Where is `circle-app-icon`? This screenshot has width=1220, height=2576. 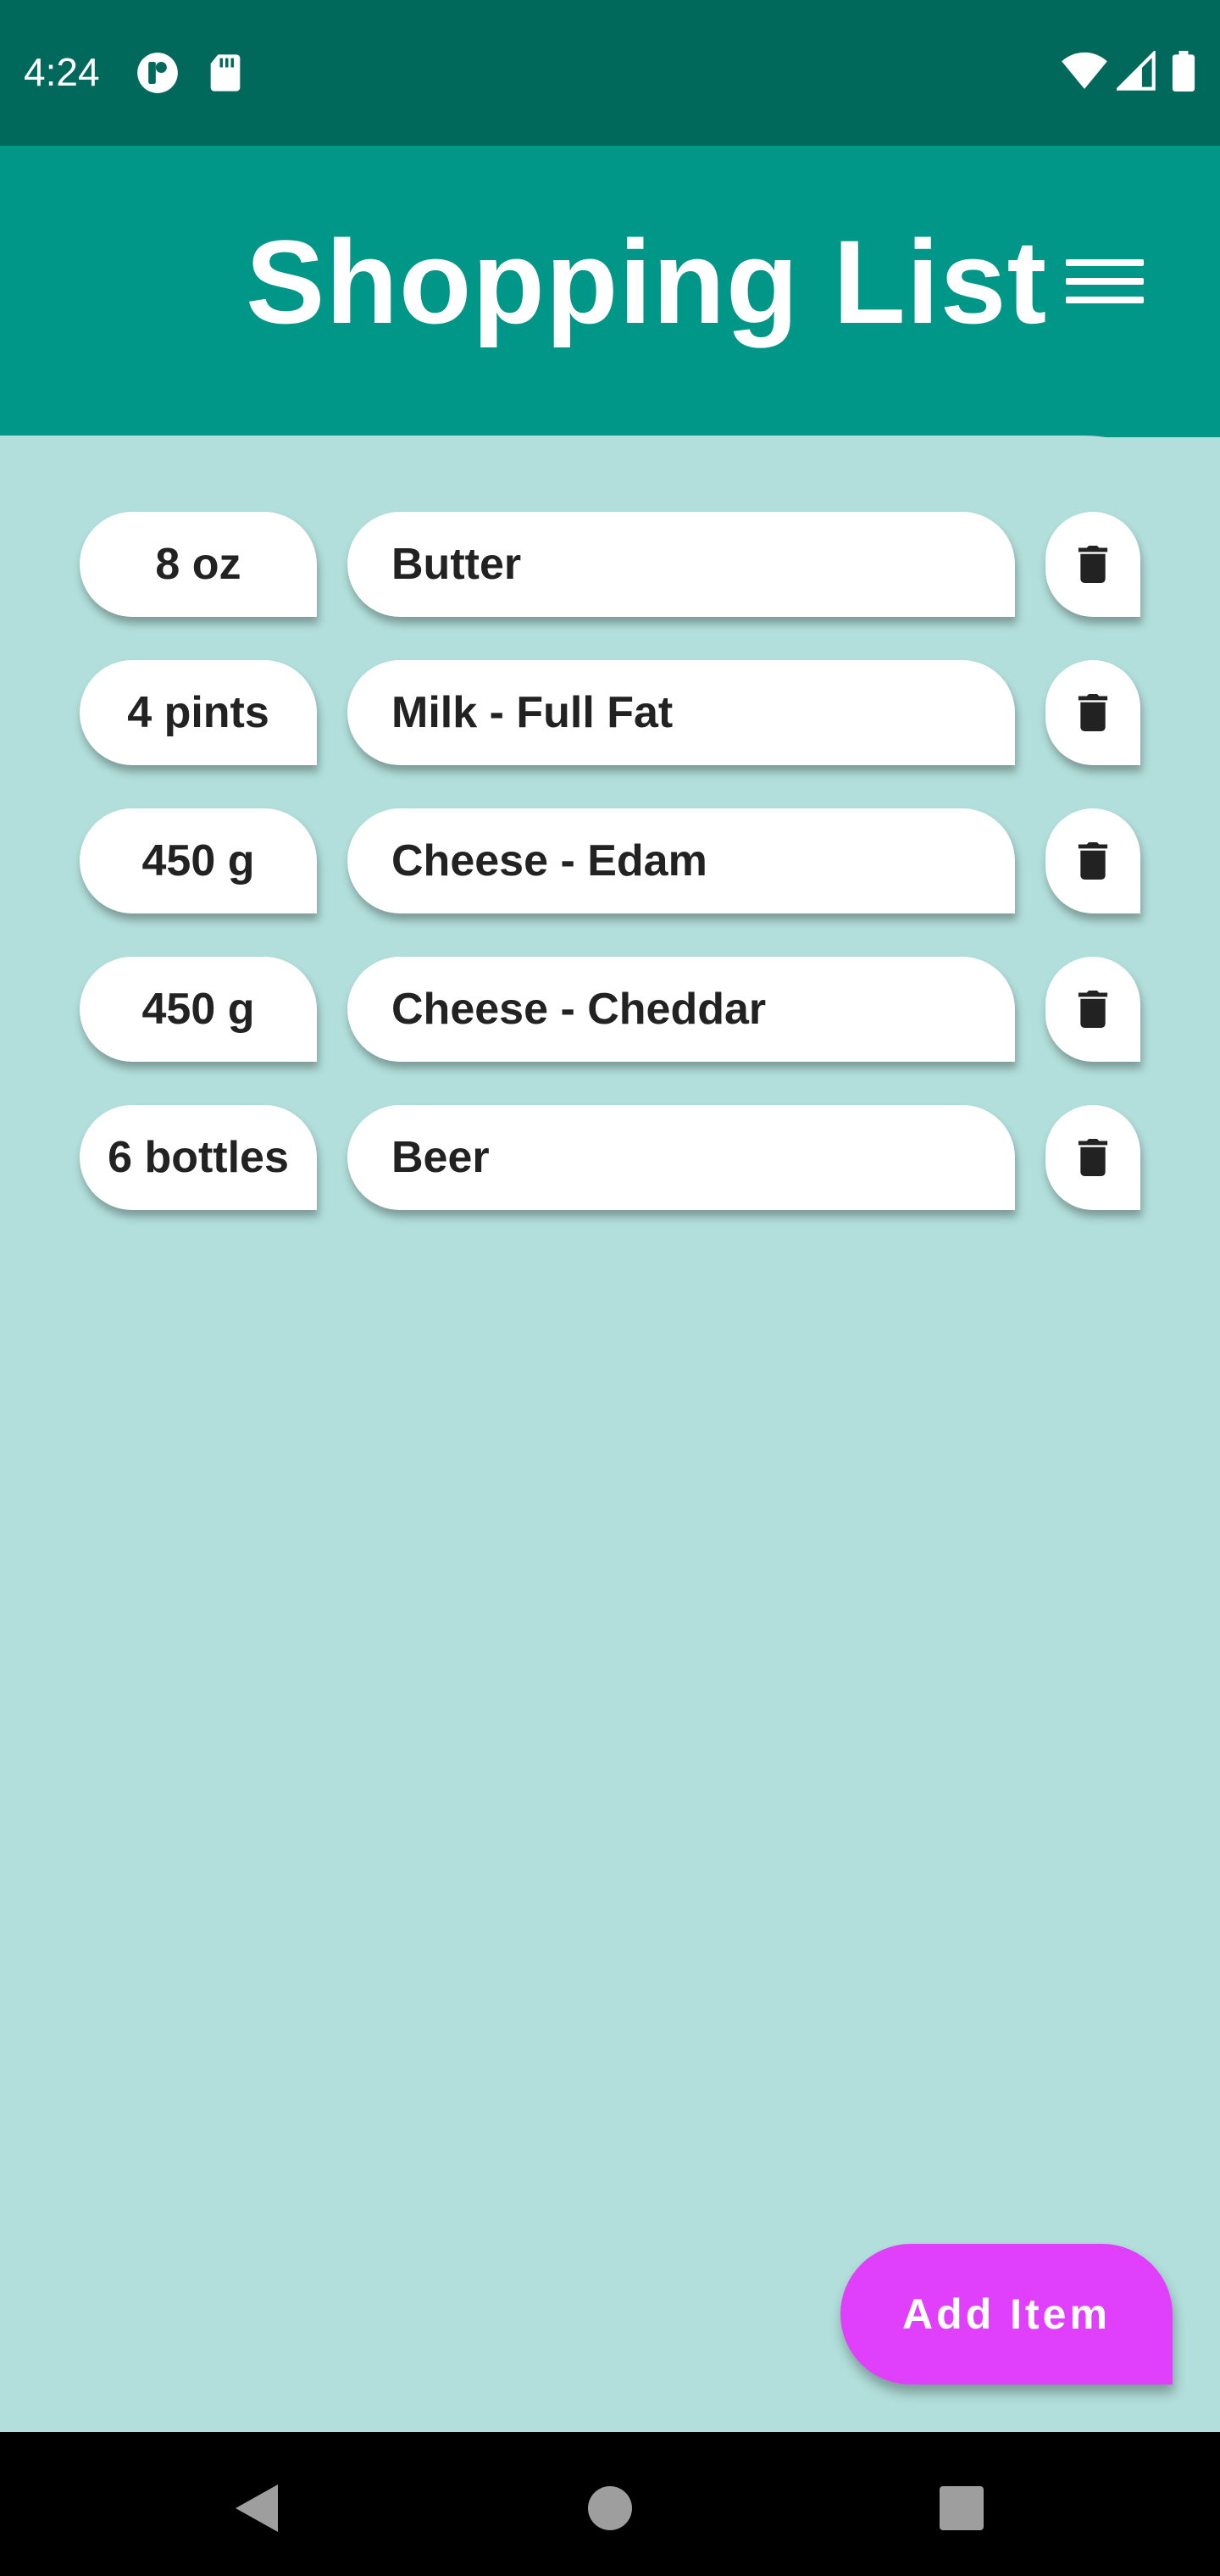
circle-app-icon is located at coordinates (157, 73).